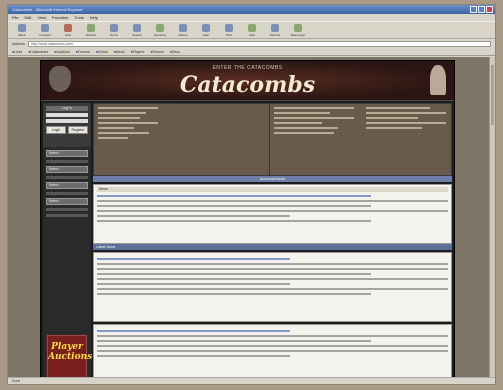  I want to click on maximize-button, so click(481, 9).